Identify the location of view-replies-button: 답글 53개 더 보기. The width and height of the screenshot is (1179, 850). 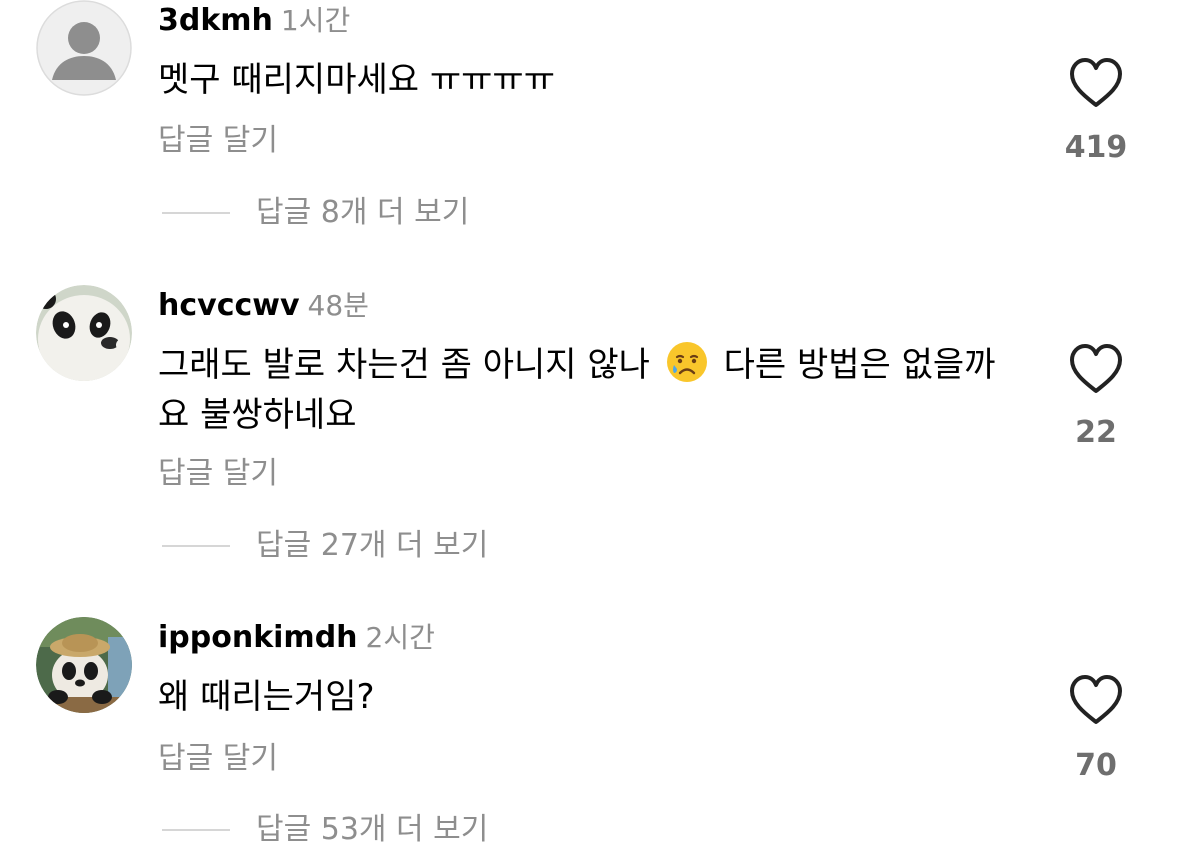
(325, 830).